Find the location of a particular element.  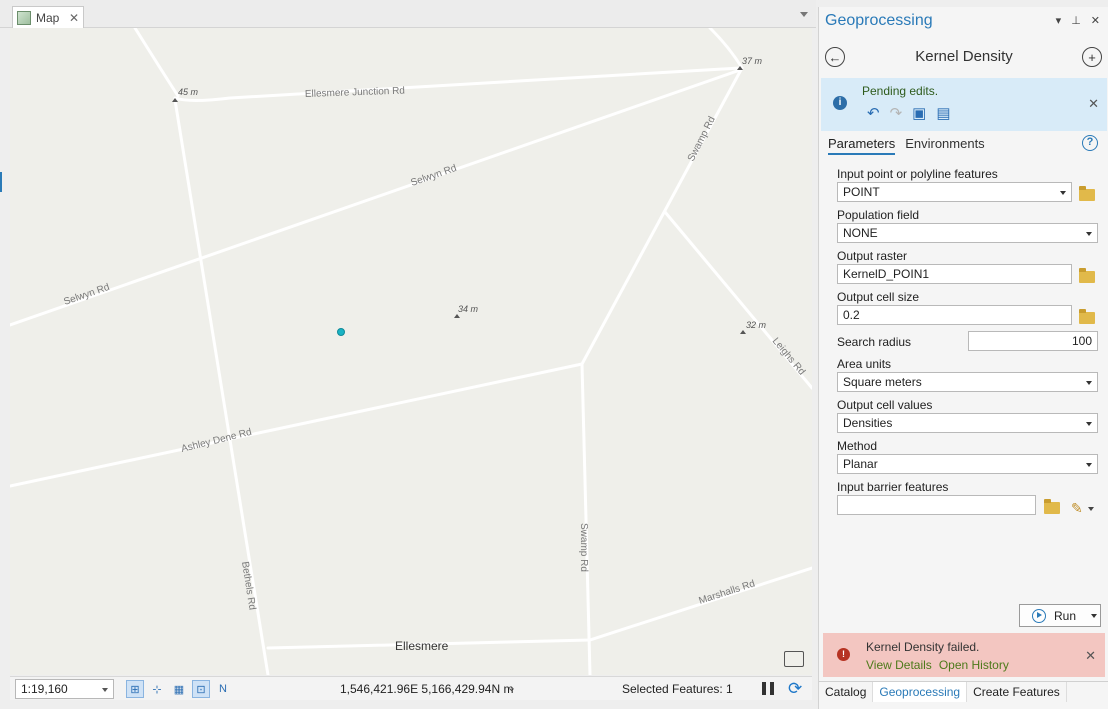

view-details-link: View Details is located at coordinates (899, 665).